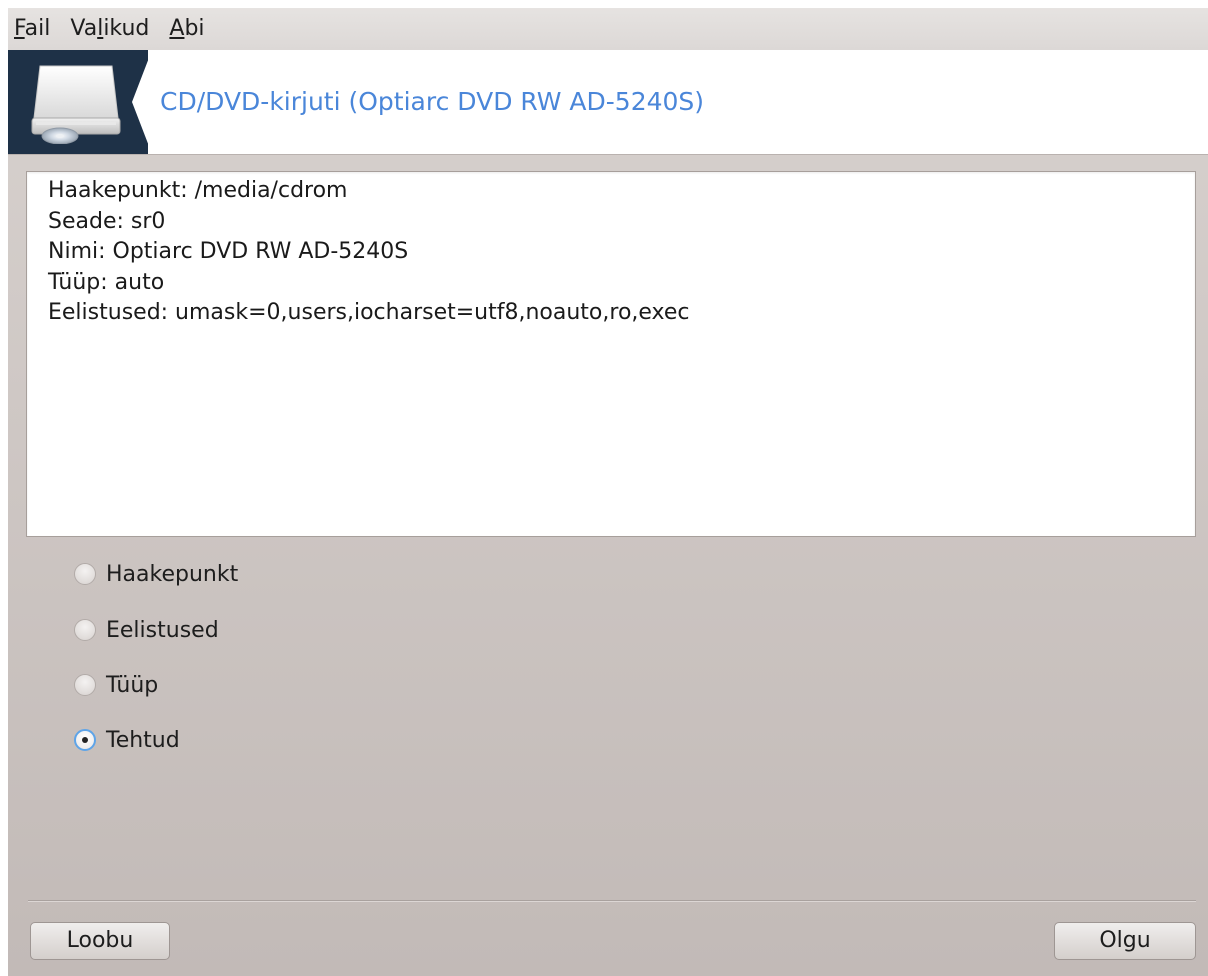 The width and height of the screenshot is (1208, 976). I want to click on cancel-button: Loobu, so click(100, 941).